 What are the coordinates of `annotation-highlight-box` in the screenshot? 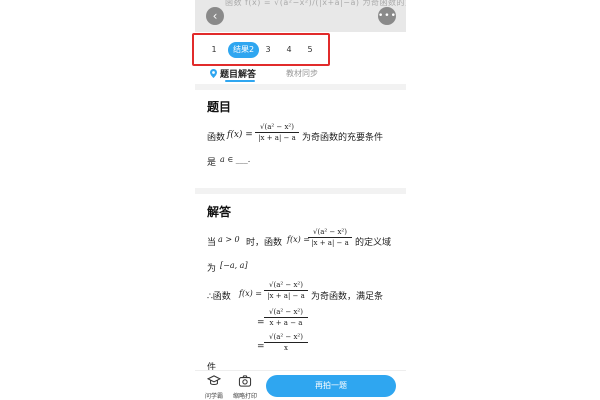 It's located at (261, 49).